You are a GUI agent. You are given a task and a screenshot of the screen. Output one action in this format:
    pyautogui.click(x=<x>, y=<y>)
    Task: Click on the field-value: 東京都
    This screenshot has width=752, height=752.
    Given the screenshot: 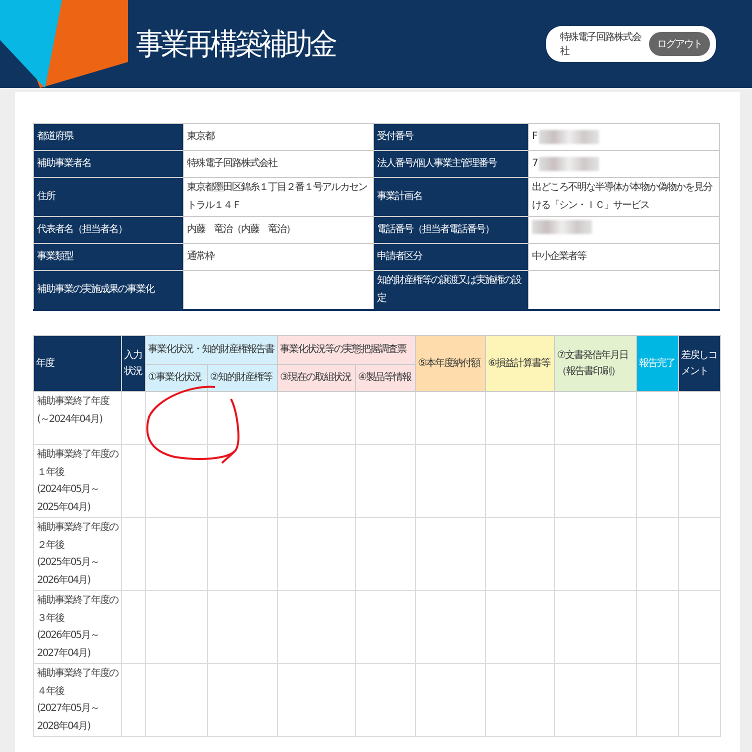 What is the action you would take?
    pyautogui.click(x=279, y=137)
    